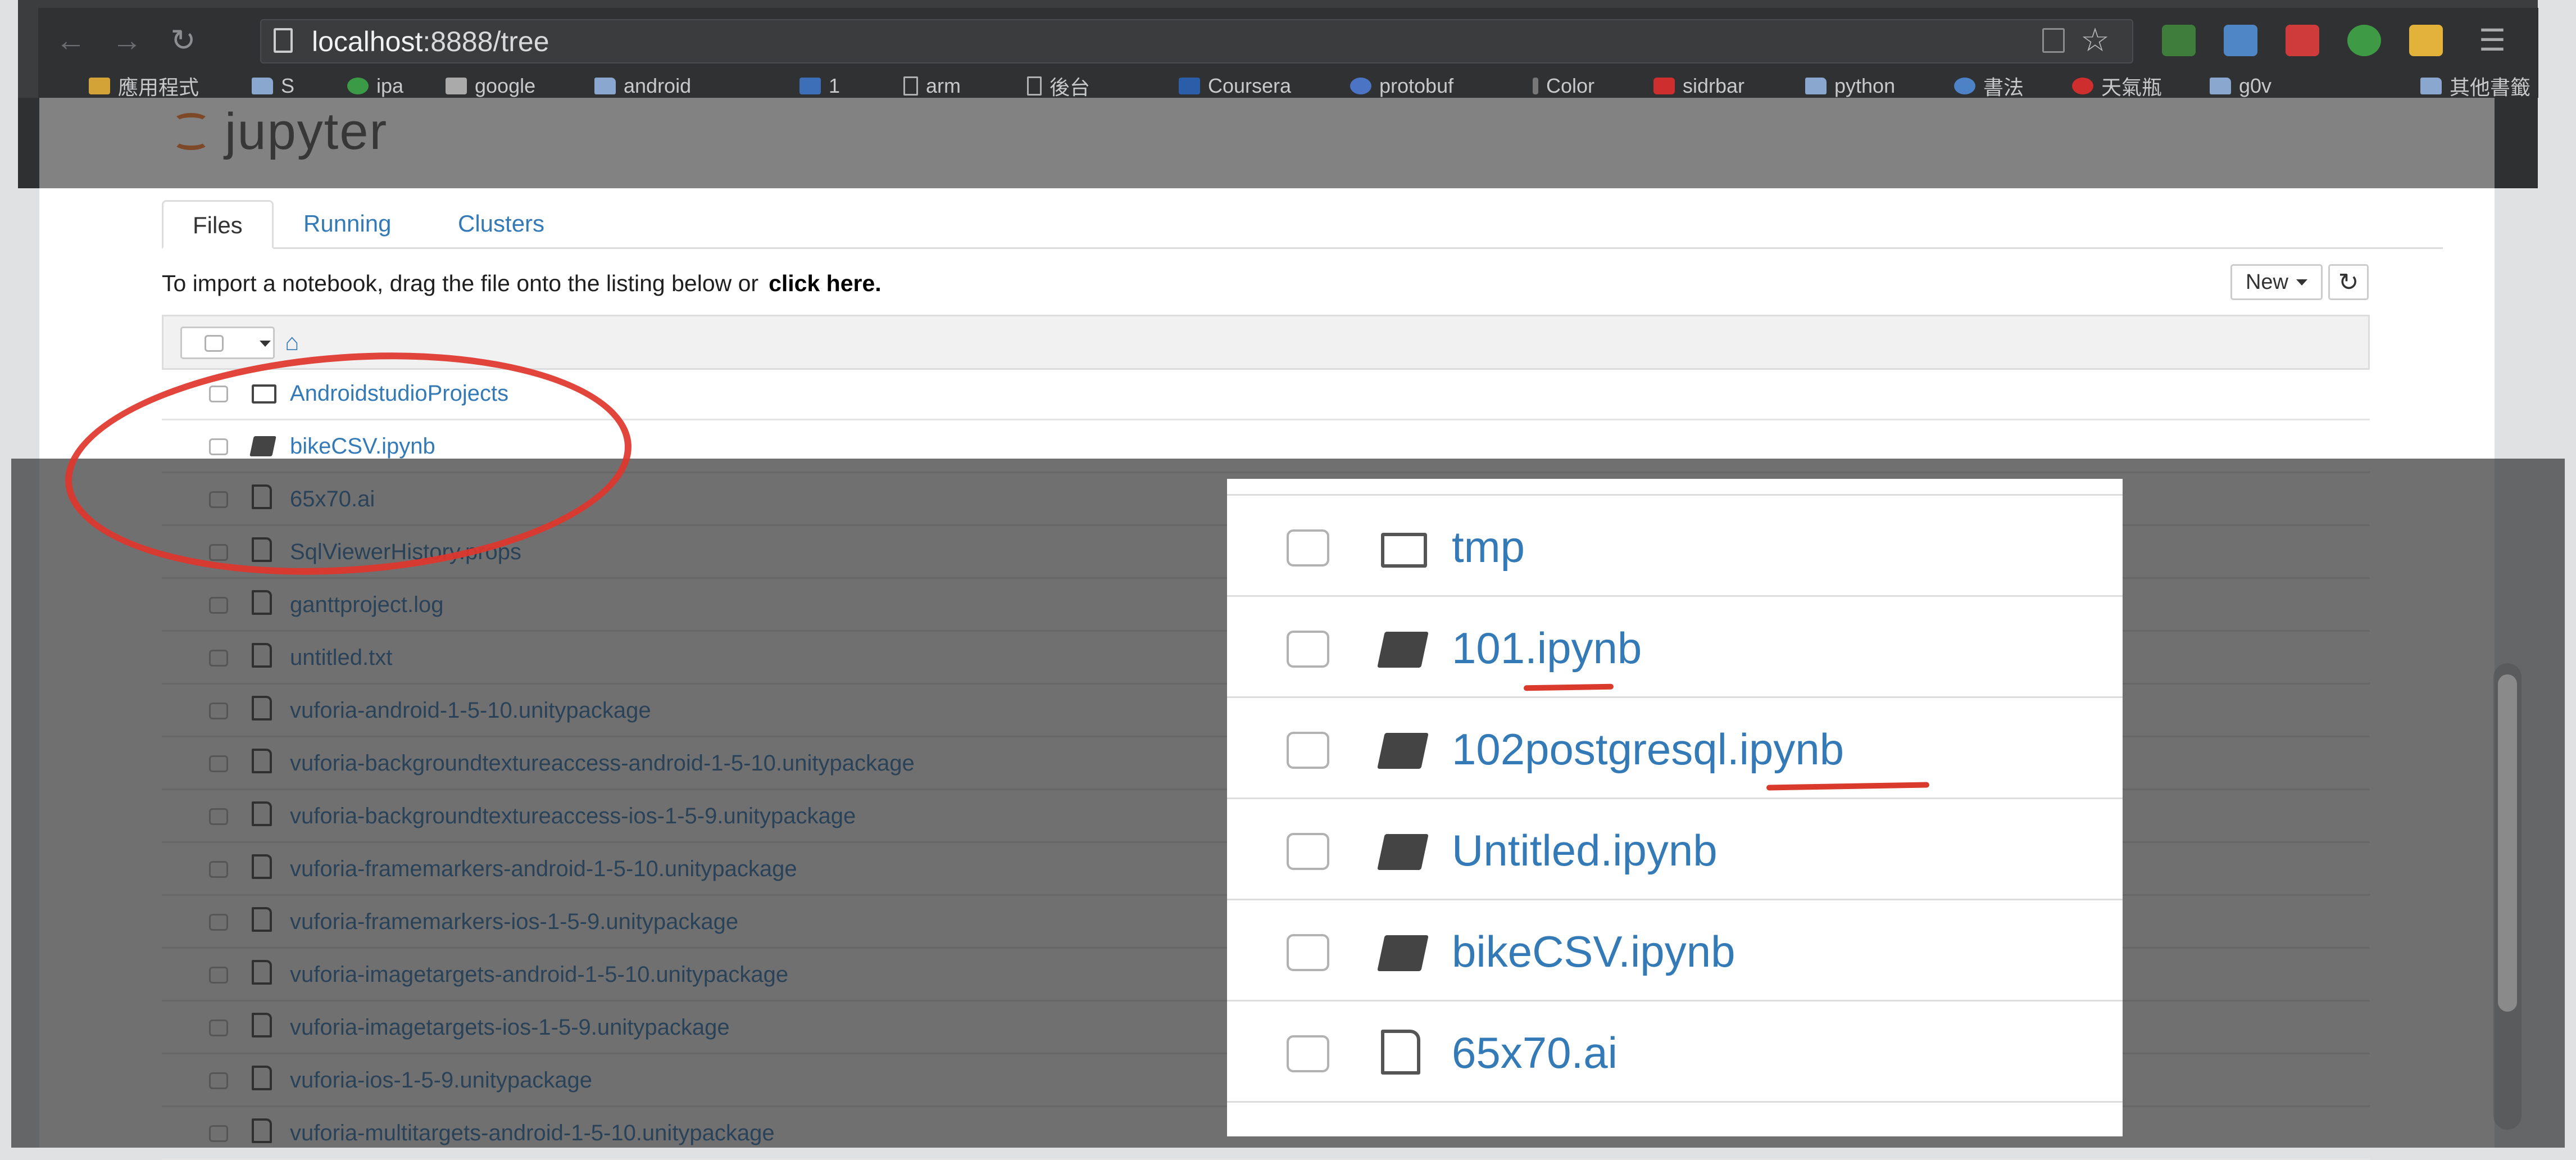 Image resolution: width=2576 pixels, height=1160 pixels. What do you see at coordinates (218, 224) in the screenshot?
I see `tab-files: Files` at bounding box center [218, 224].